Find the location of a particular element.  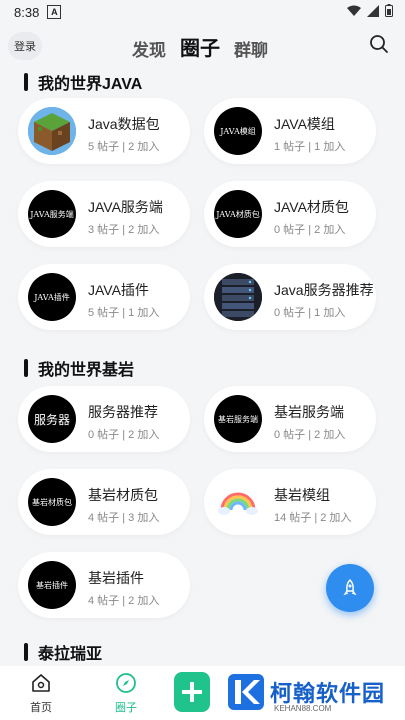

battery-icon is located at coordinates (389, 10).